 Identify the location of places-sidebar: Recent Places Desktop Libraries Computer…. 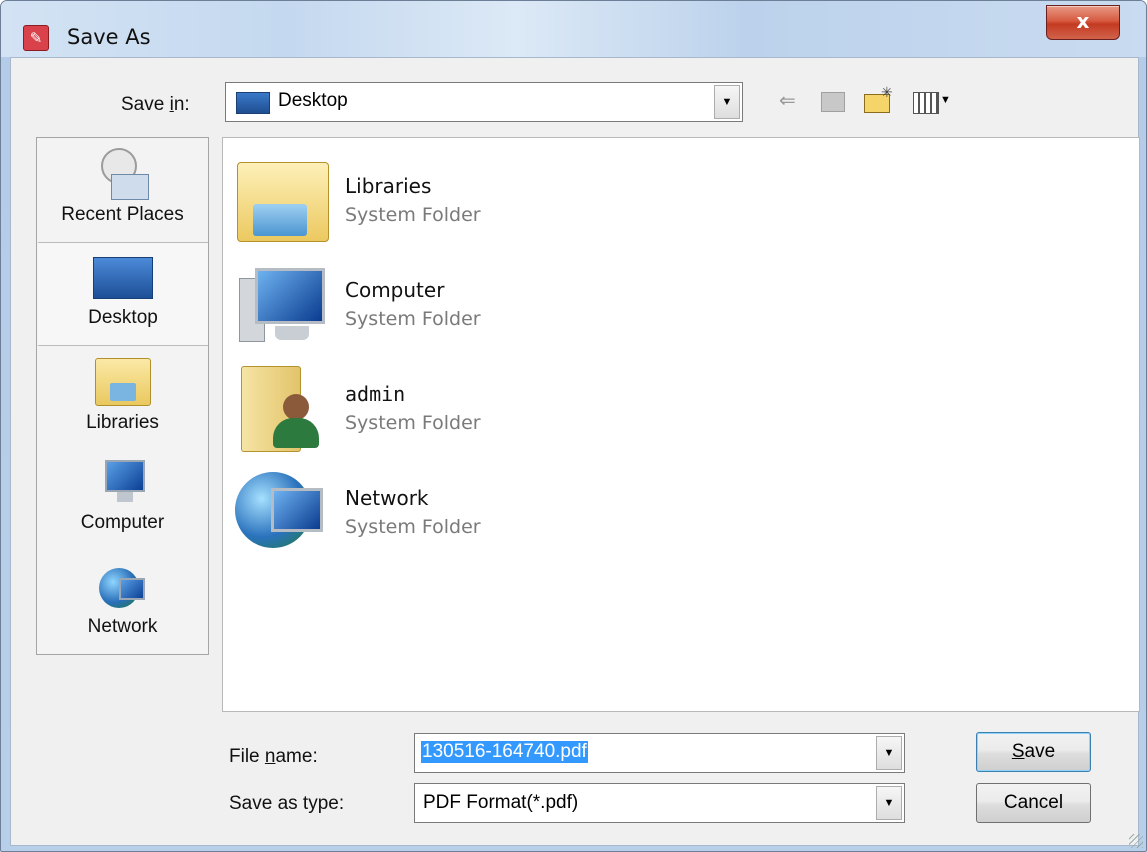
(122, 396).